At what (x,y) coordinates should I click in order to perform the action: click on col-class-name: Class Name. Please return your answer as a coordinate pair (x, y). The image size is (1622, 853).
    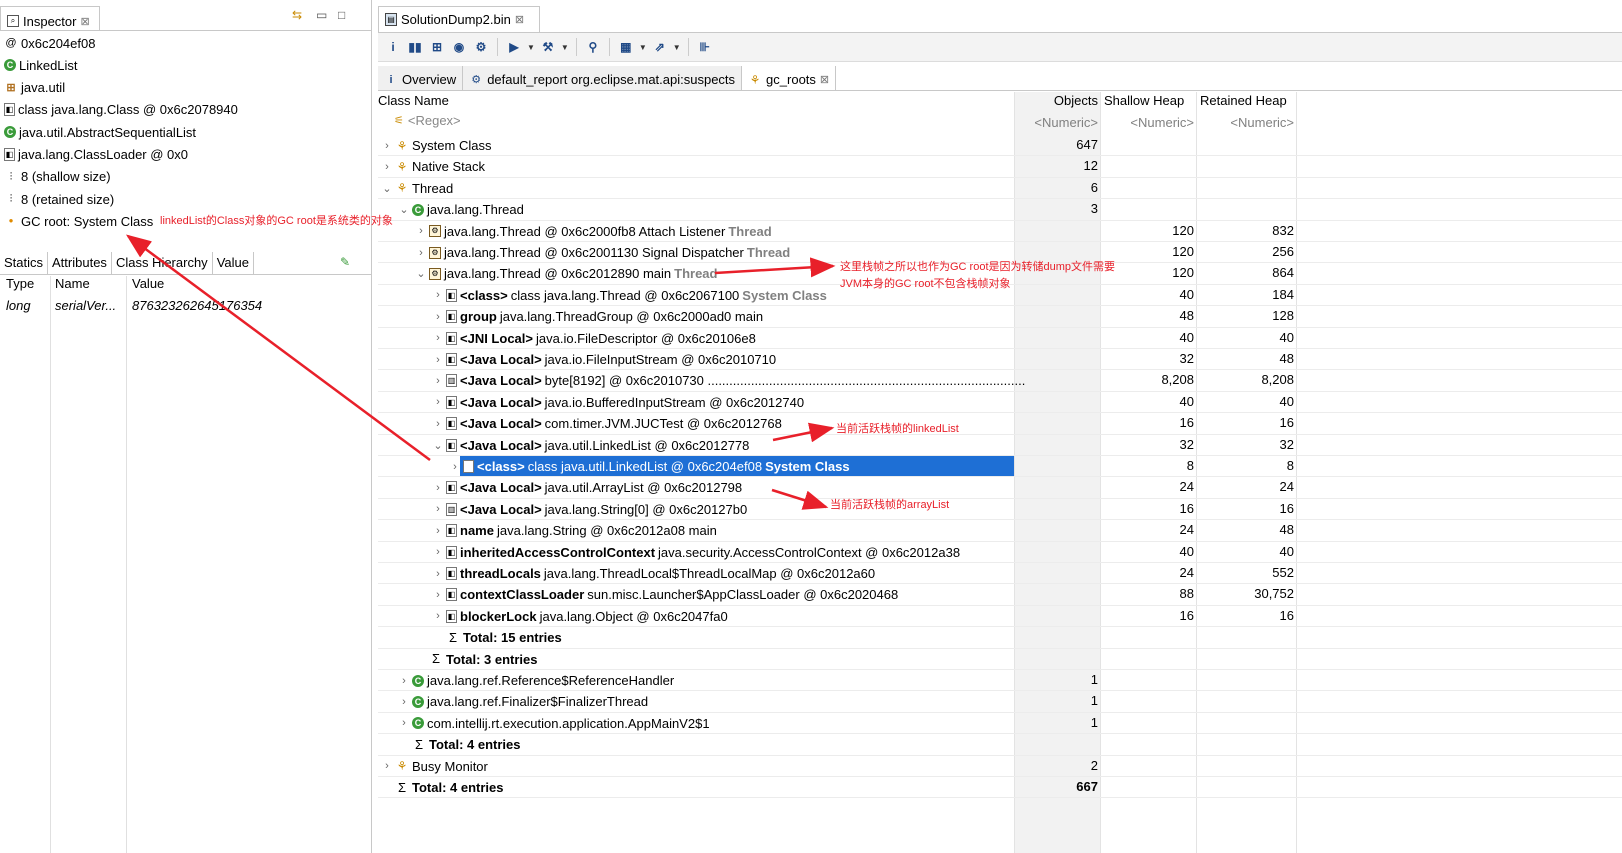
    Looking at the image, I should click on (693, 102).